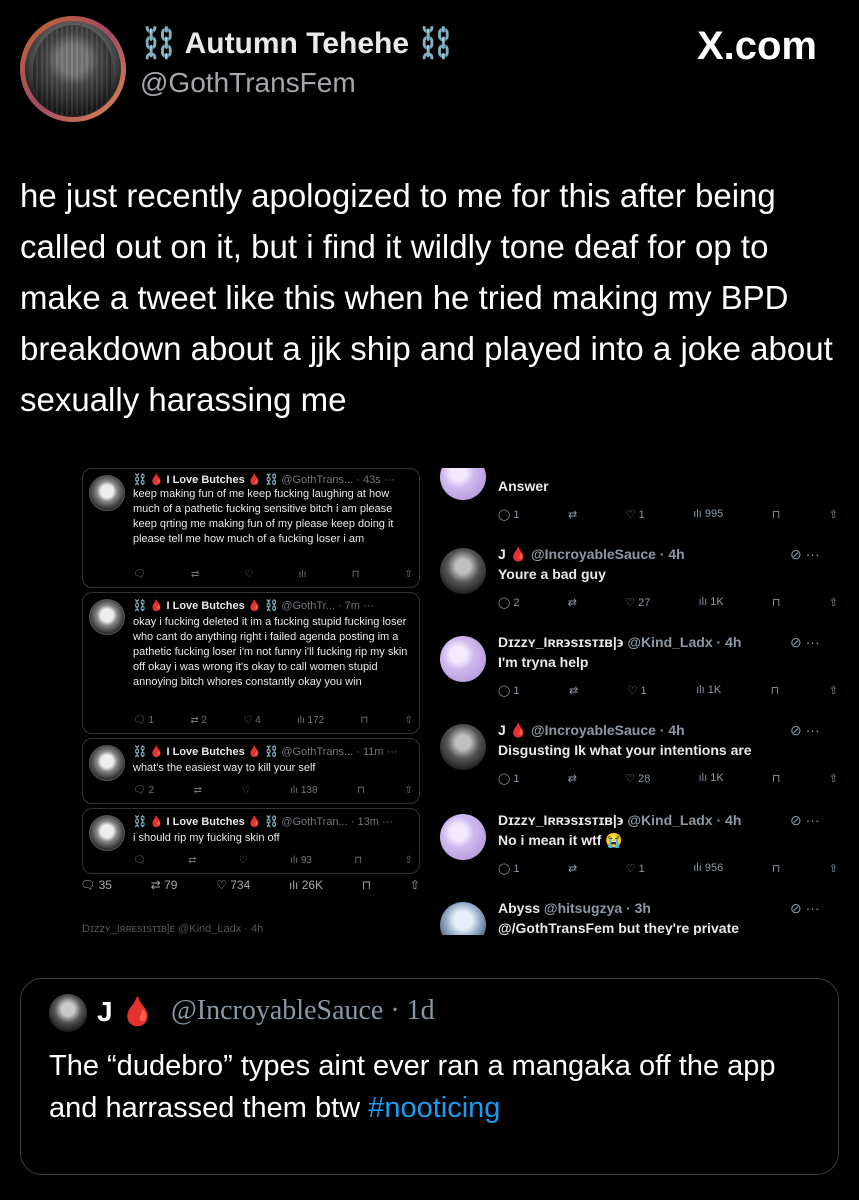 This screenshot has height=1200, width=859. What do you see at coordinates (637, 602) in the screenshot?
I see `like-icon: ♡ 27` at bounding box center [637, 602].